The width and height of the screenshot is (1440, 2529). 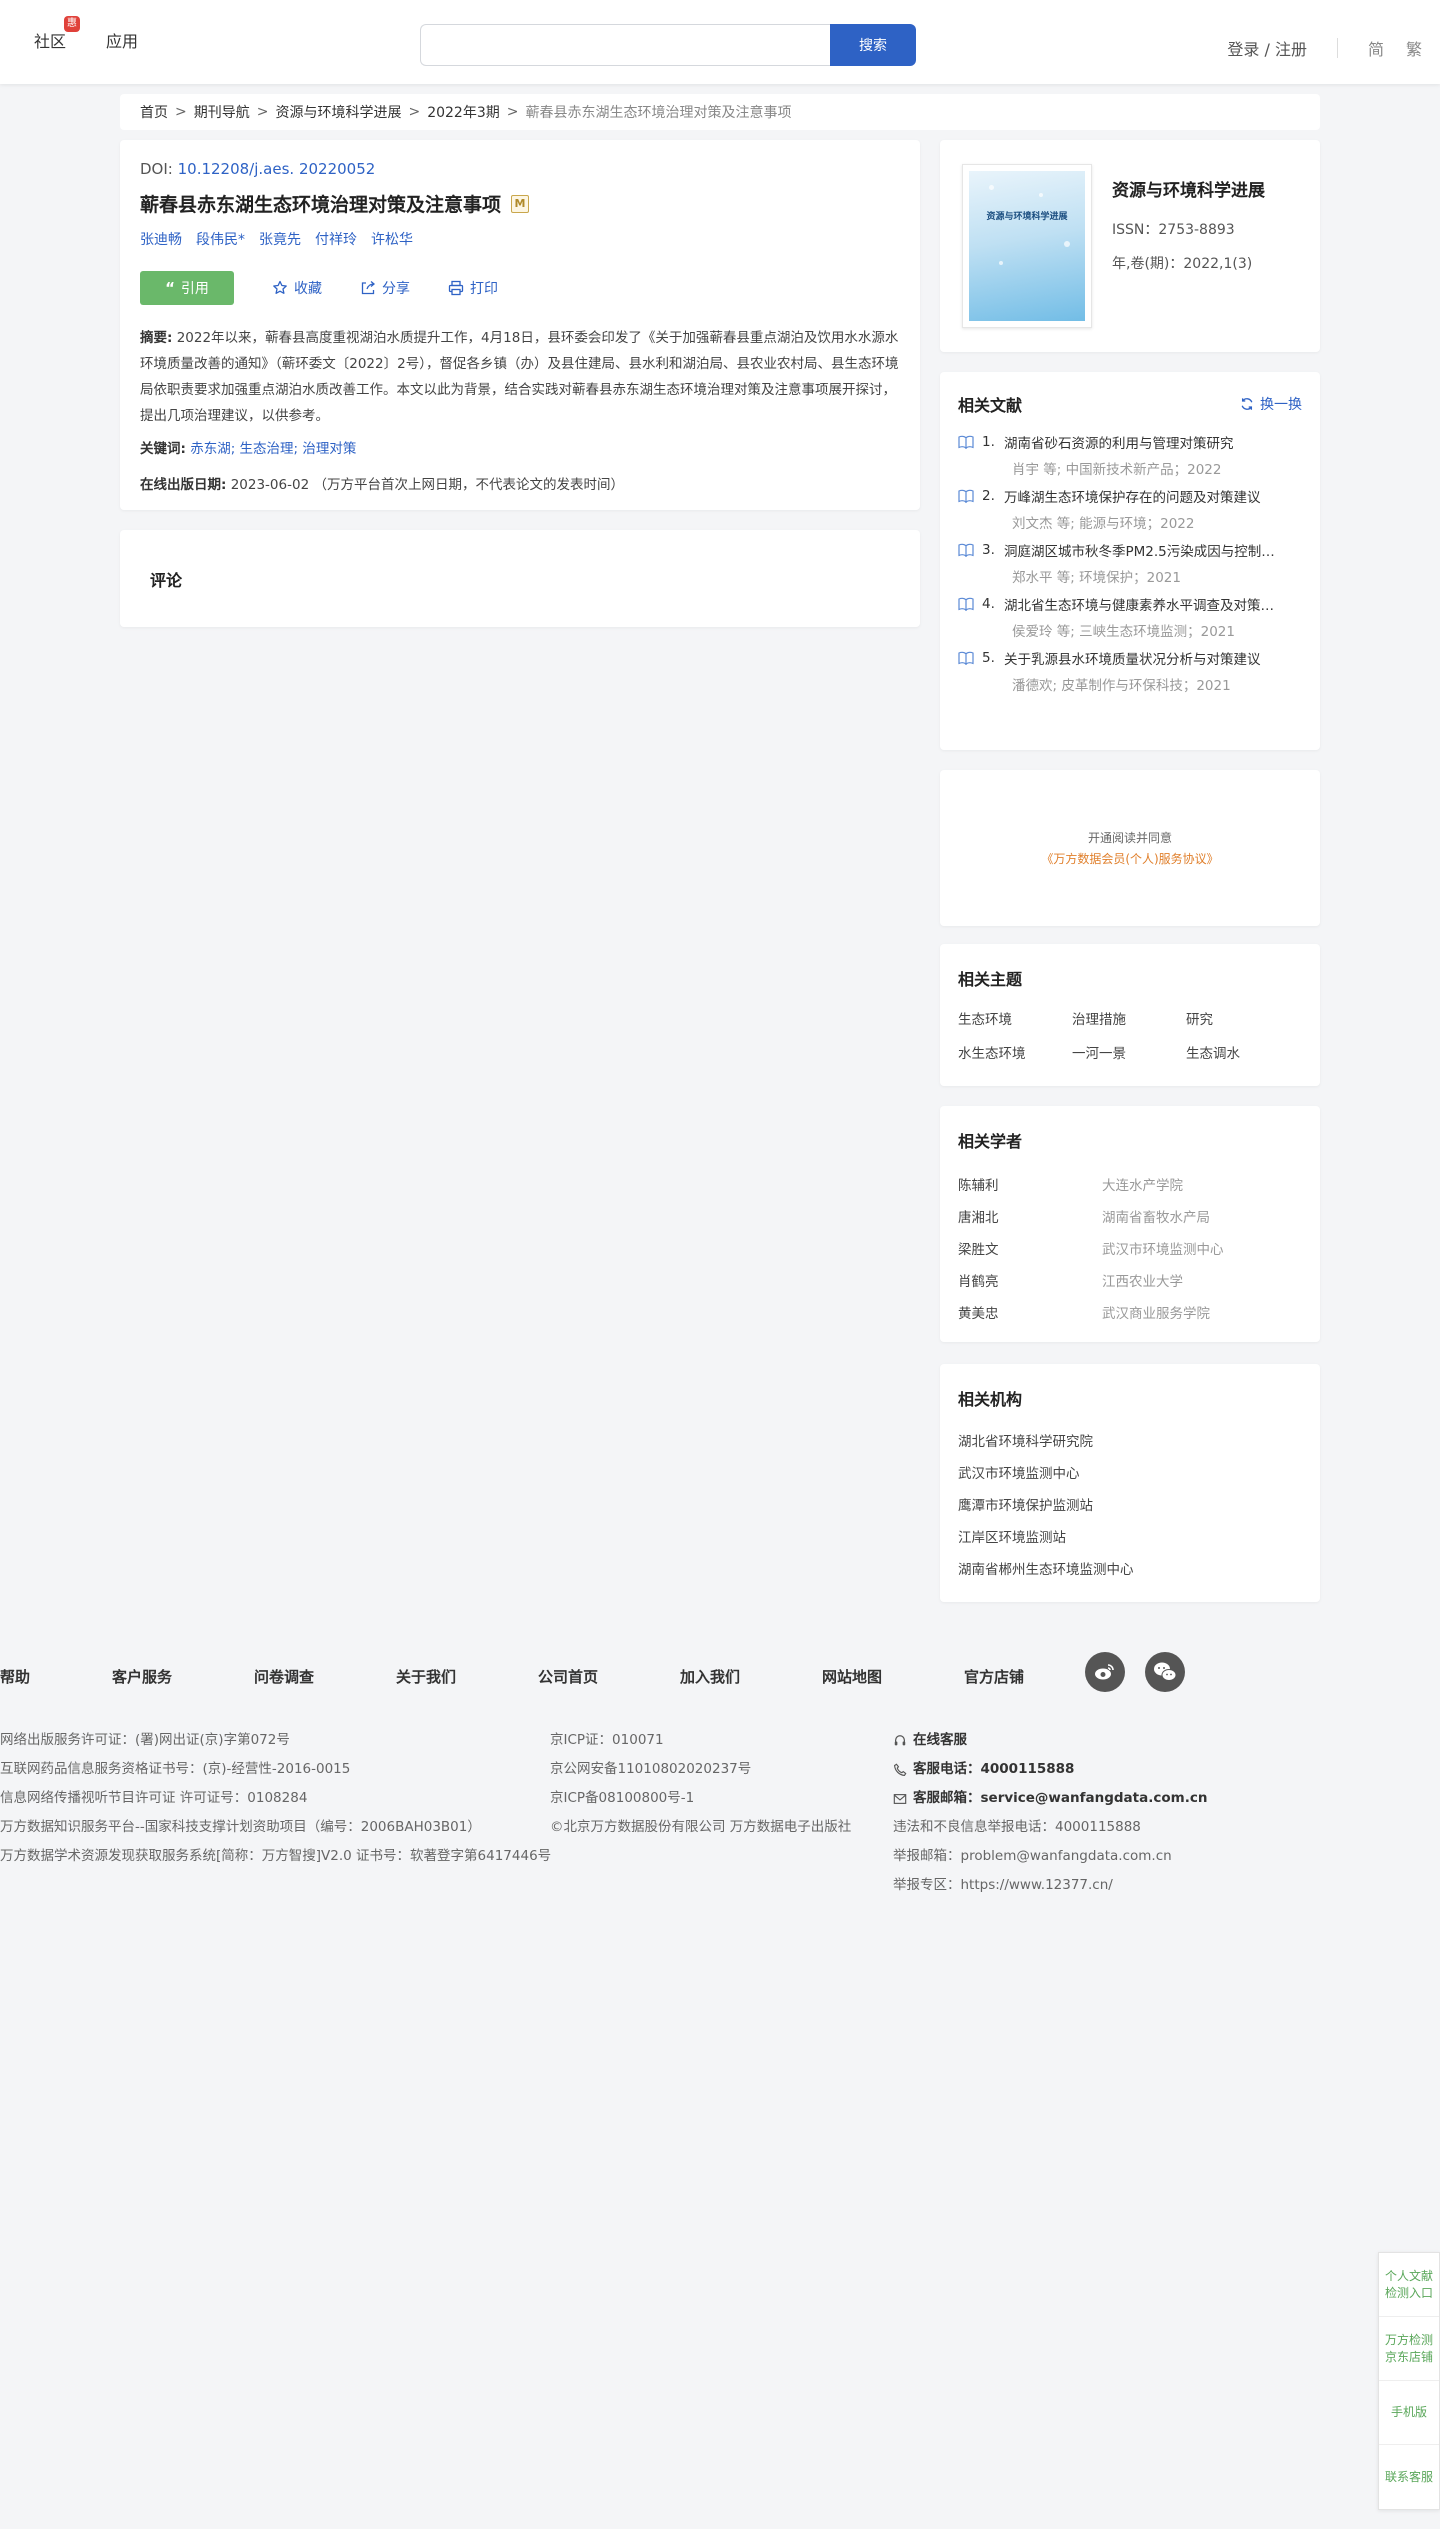 I want to click on footer-link-about: 关于我们, so click(x=467, y=1676).